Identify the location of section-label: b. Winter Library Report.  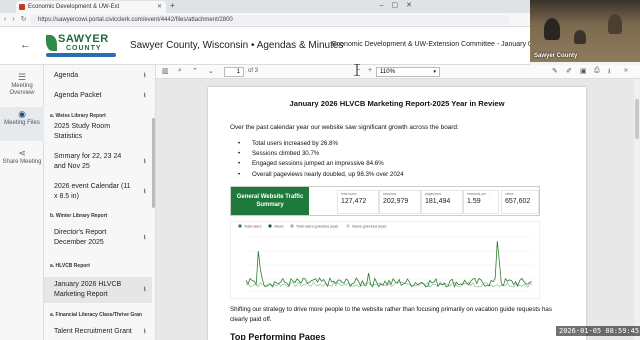
(79, 216).